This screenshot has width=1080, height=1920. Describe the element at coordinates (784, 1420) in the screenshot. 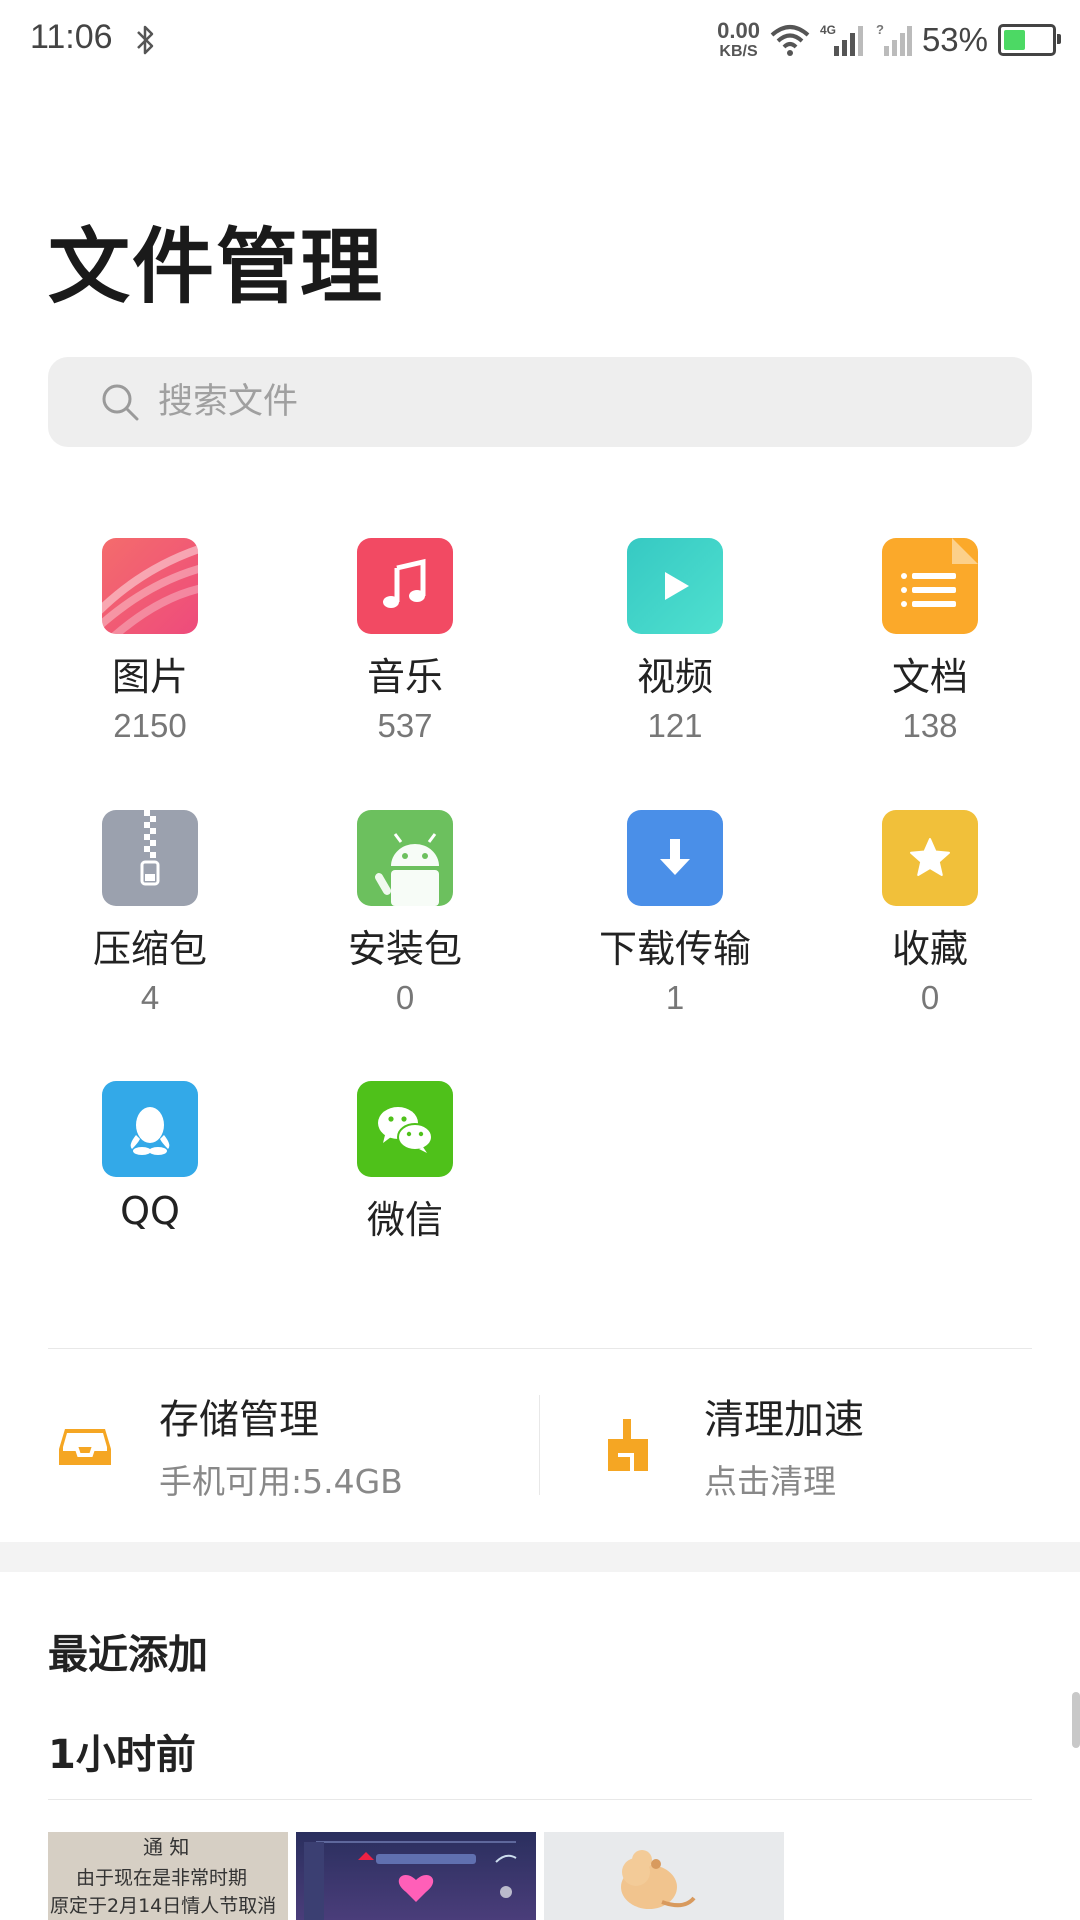

I see `cleanup-title: 清理加速` at that location.